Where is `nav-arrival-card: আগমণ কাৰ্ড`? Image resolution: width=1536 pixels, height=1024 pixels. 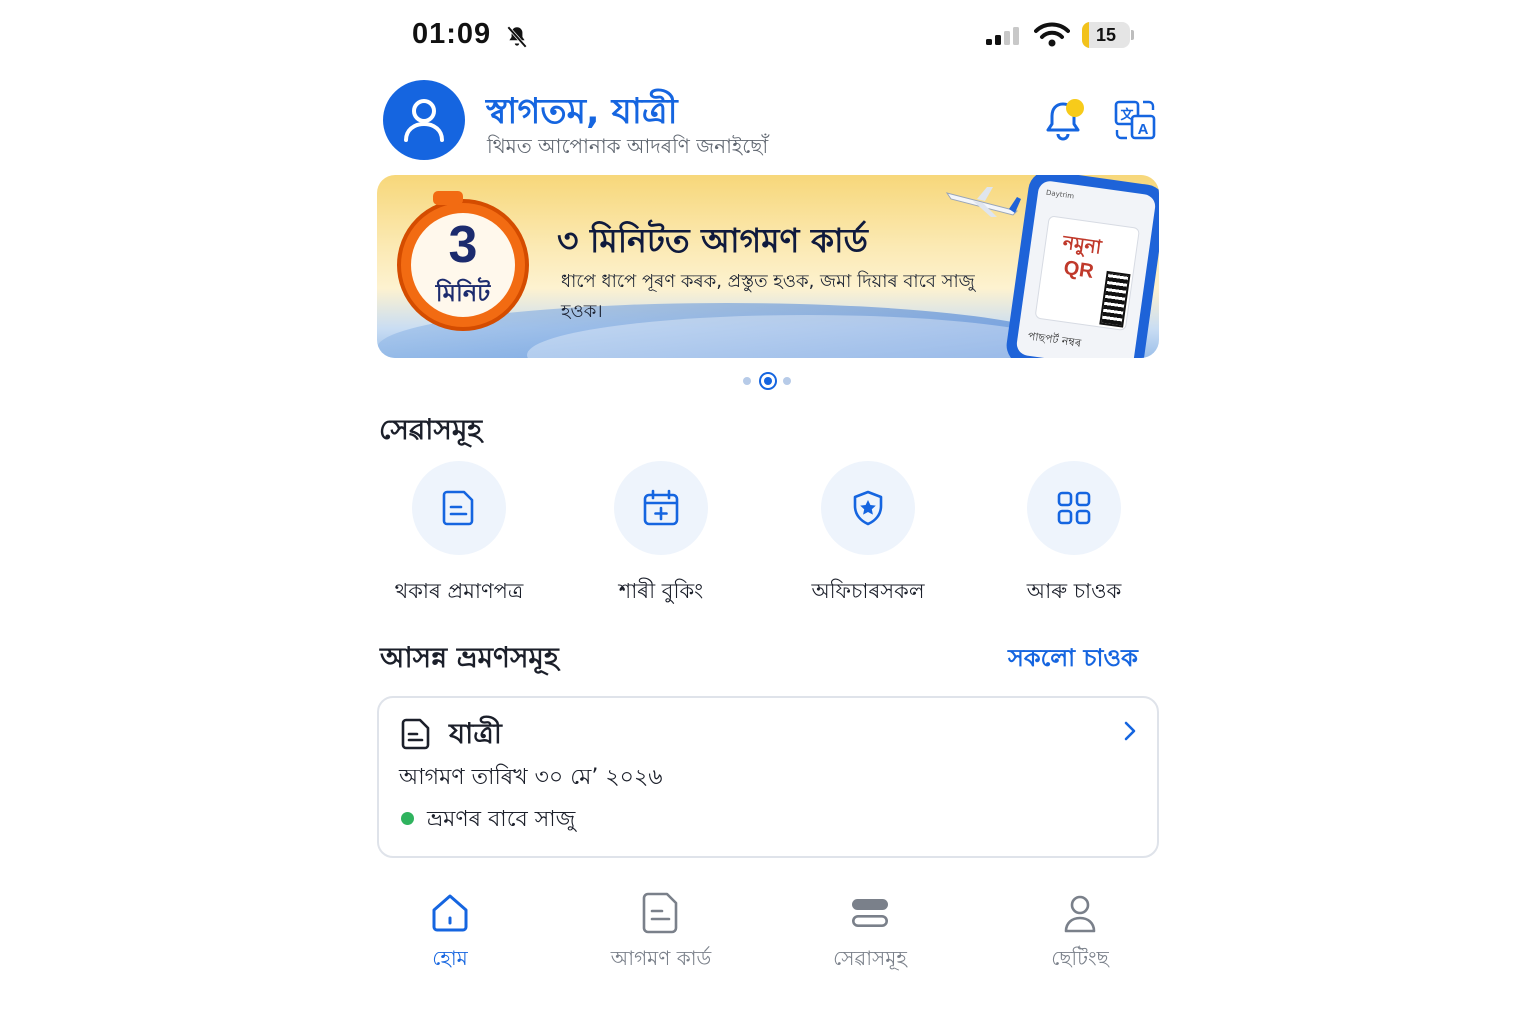
nav-arrival-card: আগমণ কাৰ্ড is located at coordinates (661, 932).